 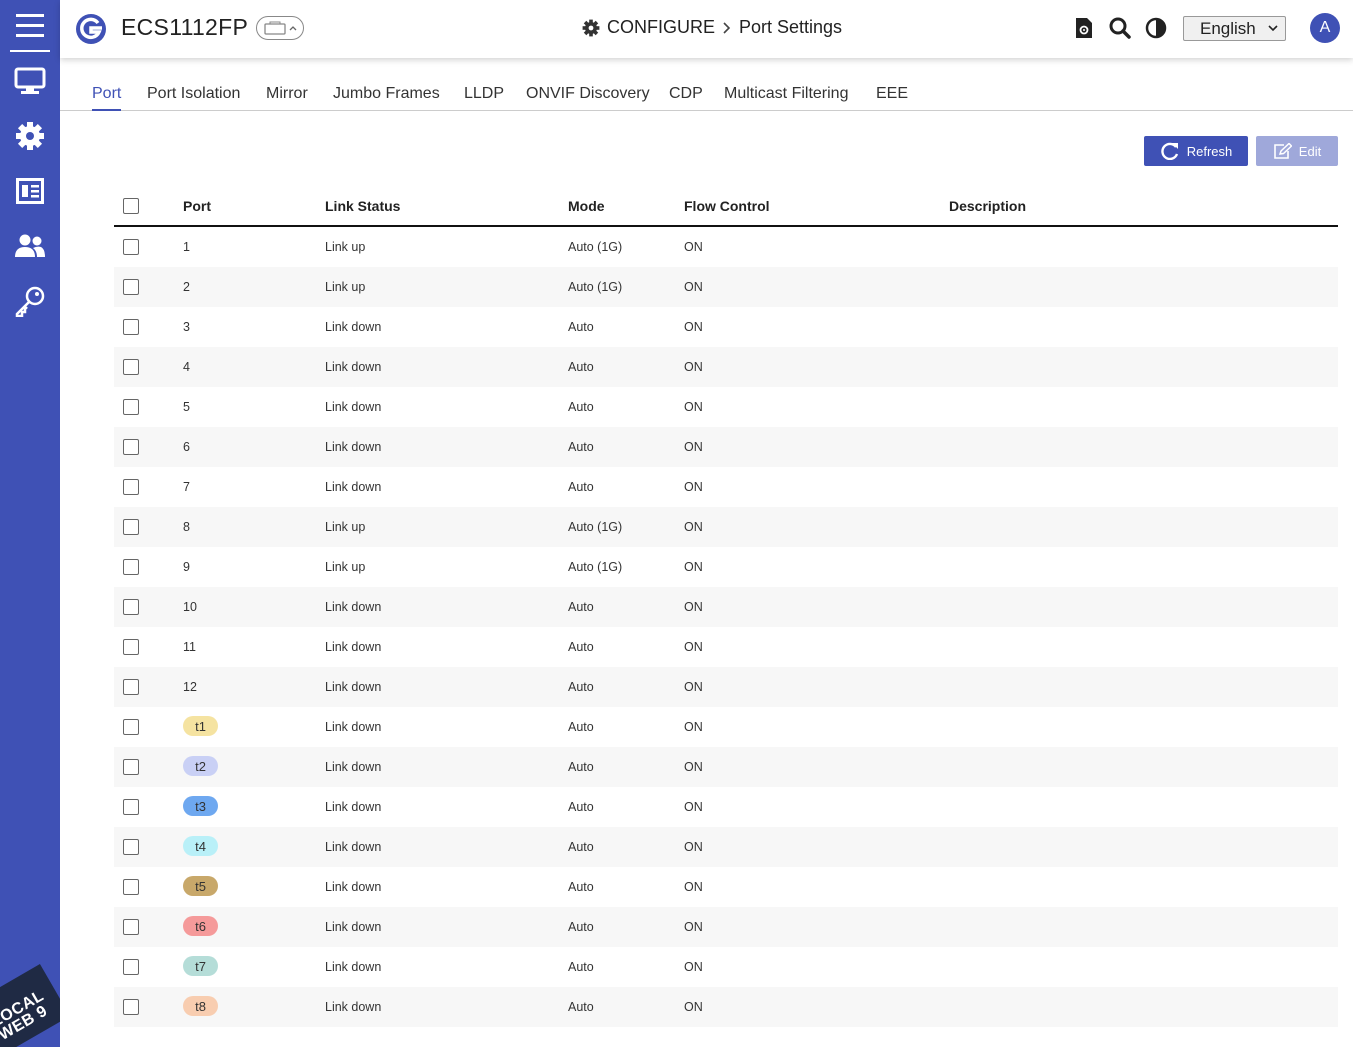 What do you see at coordinates (362, 206) in the screenshot?
I see `column-header-link-status: Link Status` at bounding box center [362, 206].